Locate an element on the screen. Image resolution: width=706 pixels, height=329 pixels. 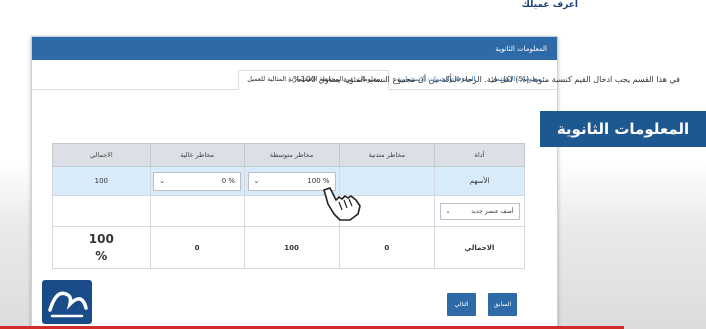
add-item-cell: ⌄ أضف عنصر جديد is located at coordinates (479, 211).